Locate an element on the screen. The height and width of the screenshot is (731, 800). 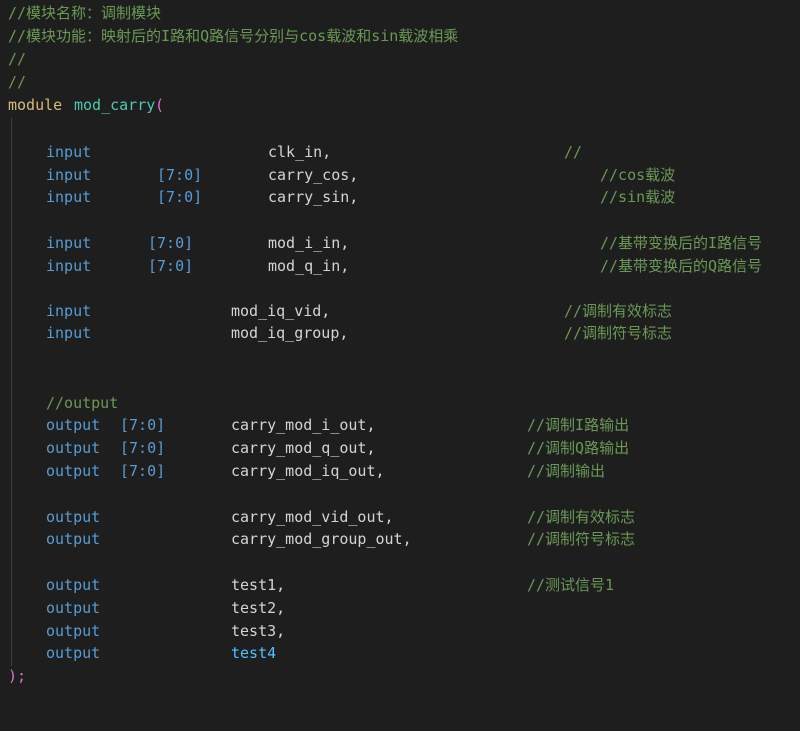
code-line-port: input [7:0] mod_q_in, //基带变换后的Q路信号 is located at coordinates (381, 266).